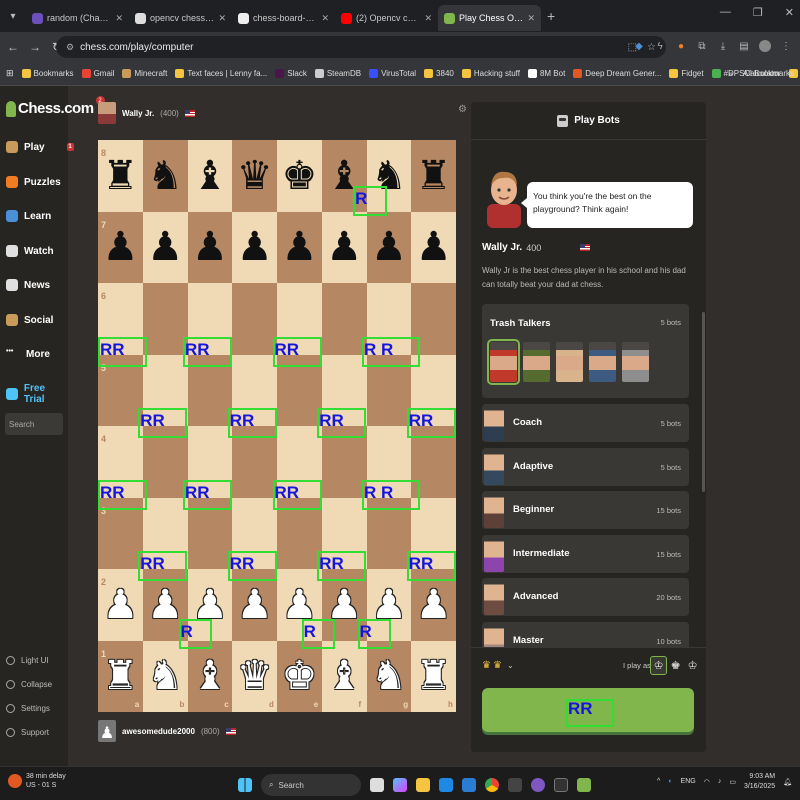  What do you see at coordinates (254, 176) in the screenshot?
I see `black-queen-piece: ♛` at bounding box center [254, 176].